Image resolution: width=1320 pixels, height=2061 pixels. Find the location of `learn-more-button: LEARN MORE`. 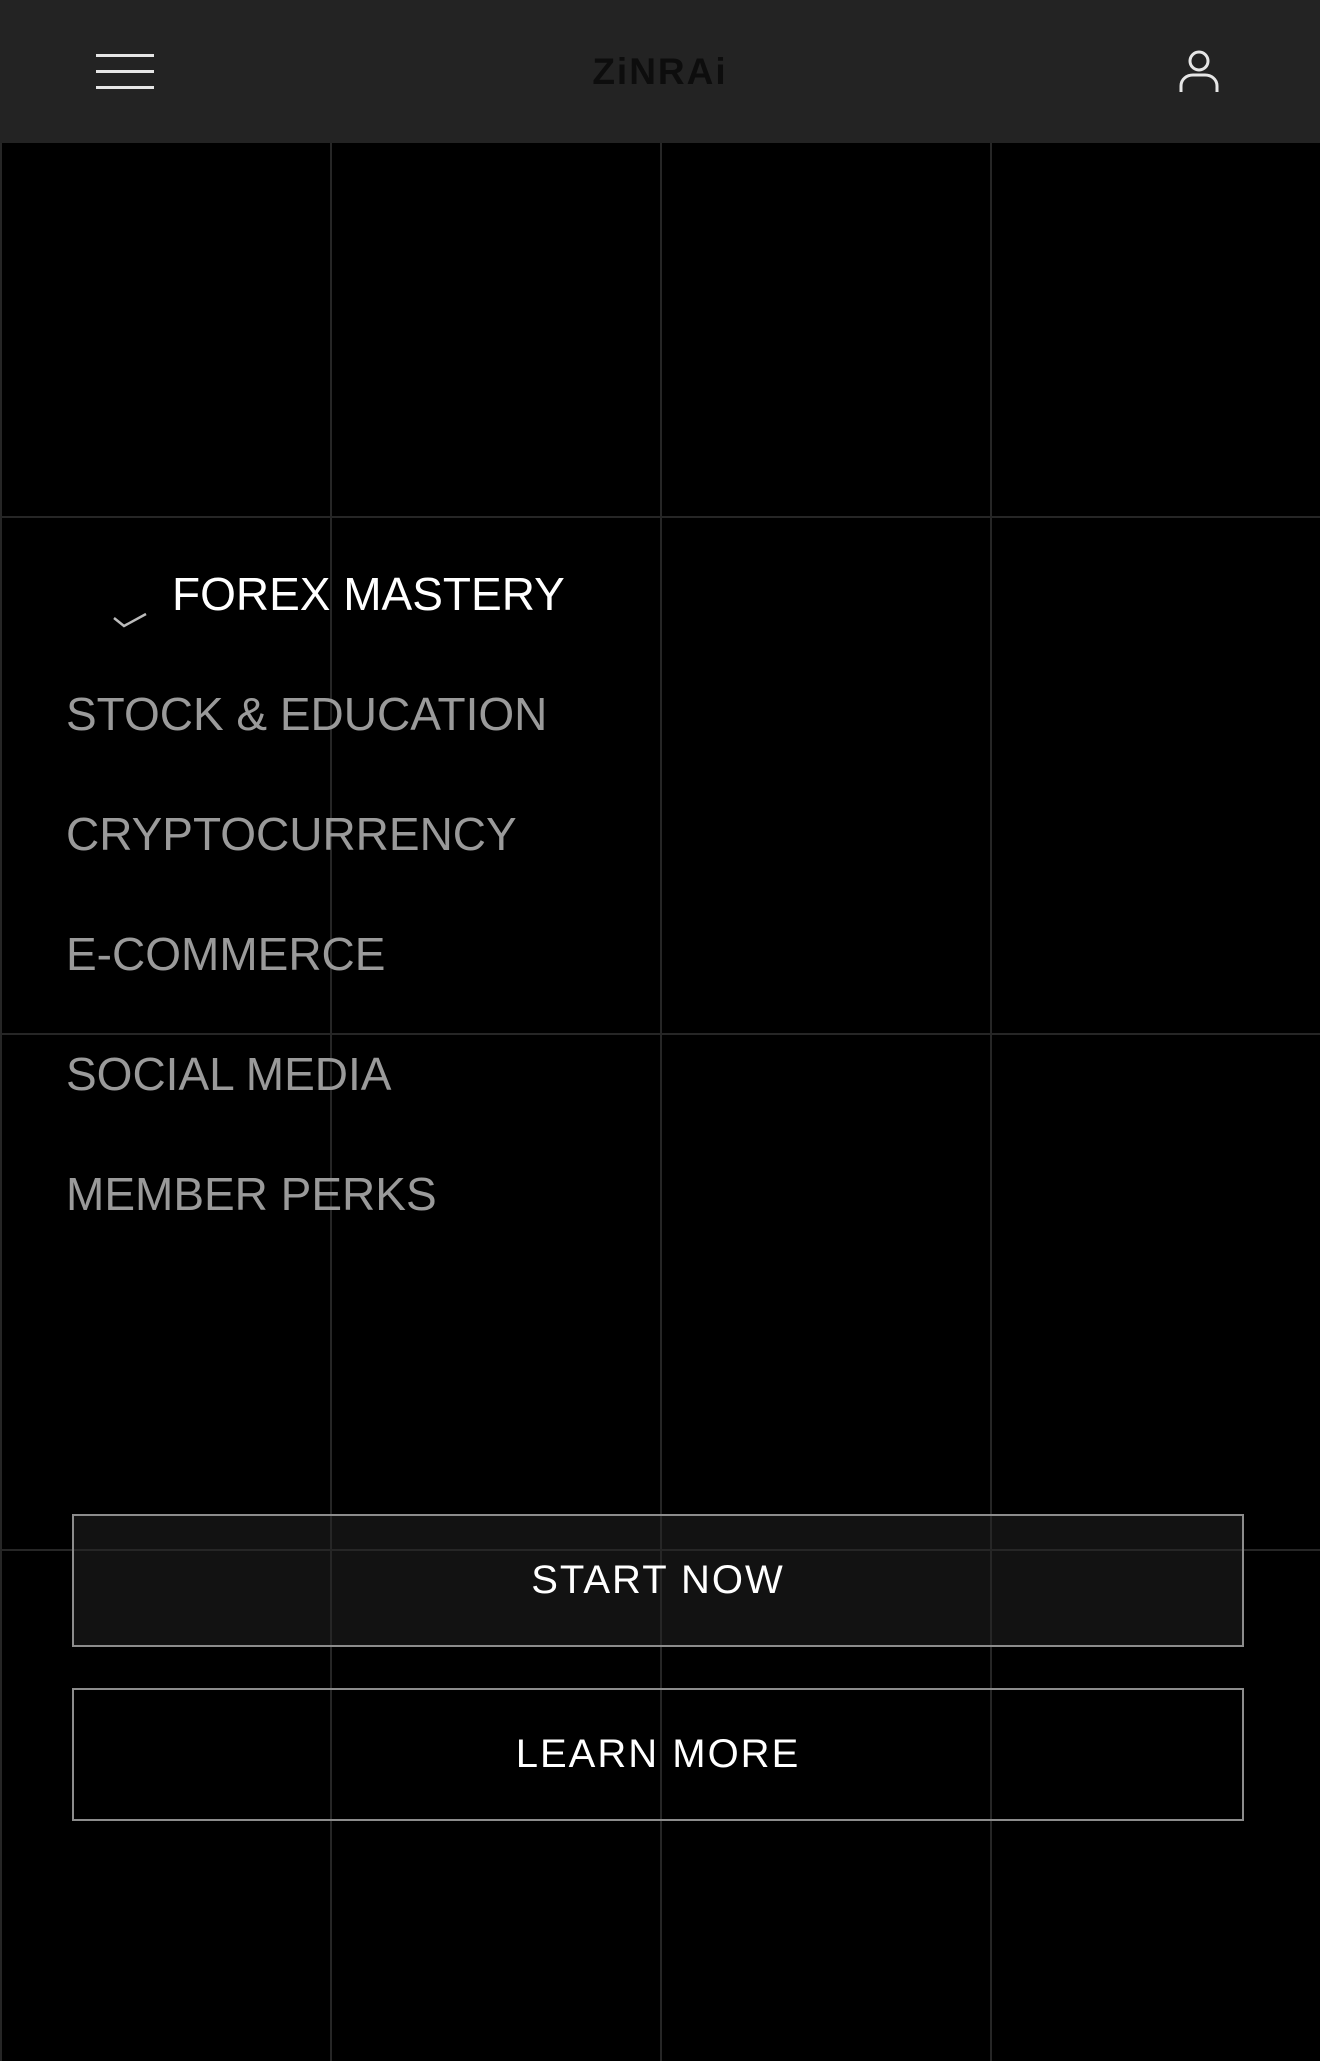

learn-more-button: LEARN MORE is located at coordinates (658, 1754).